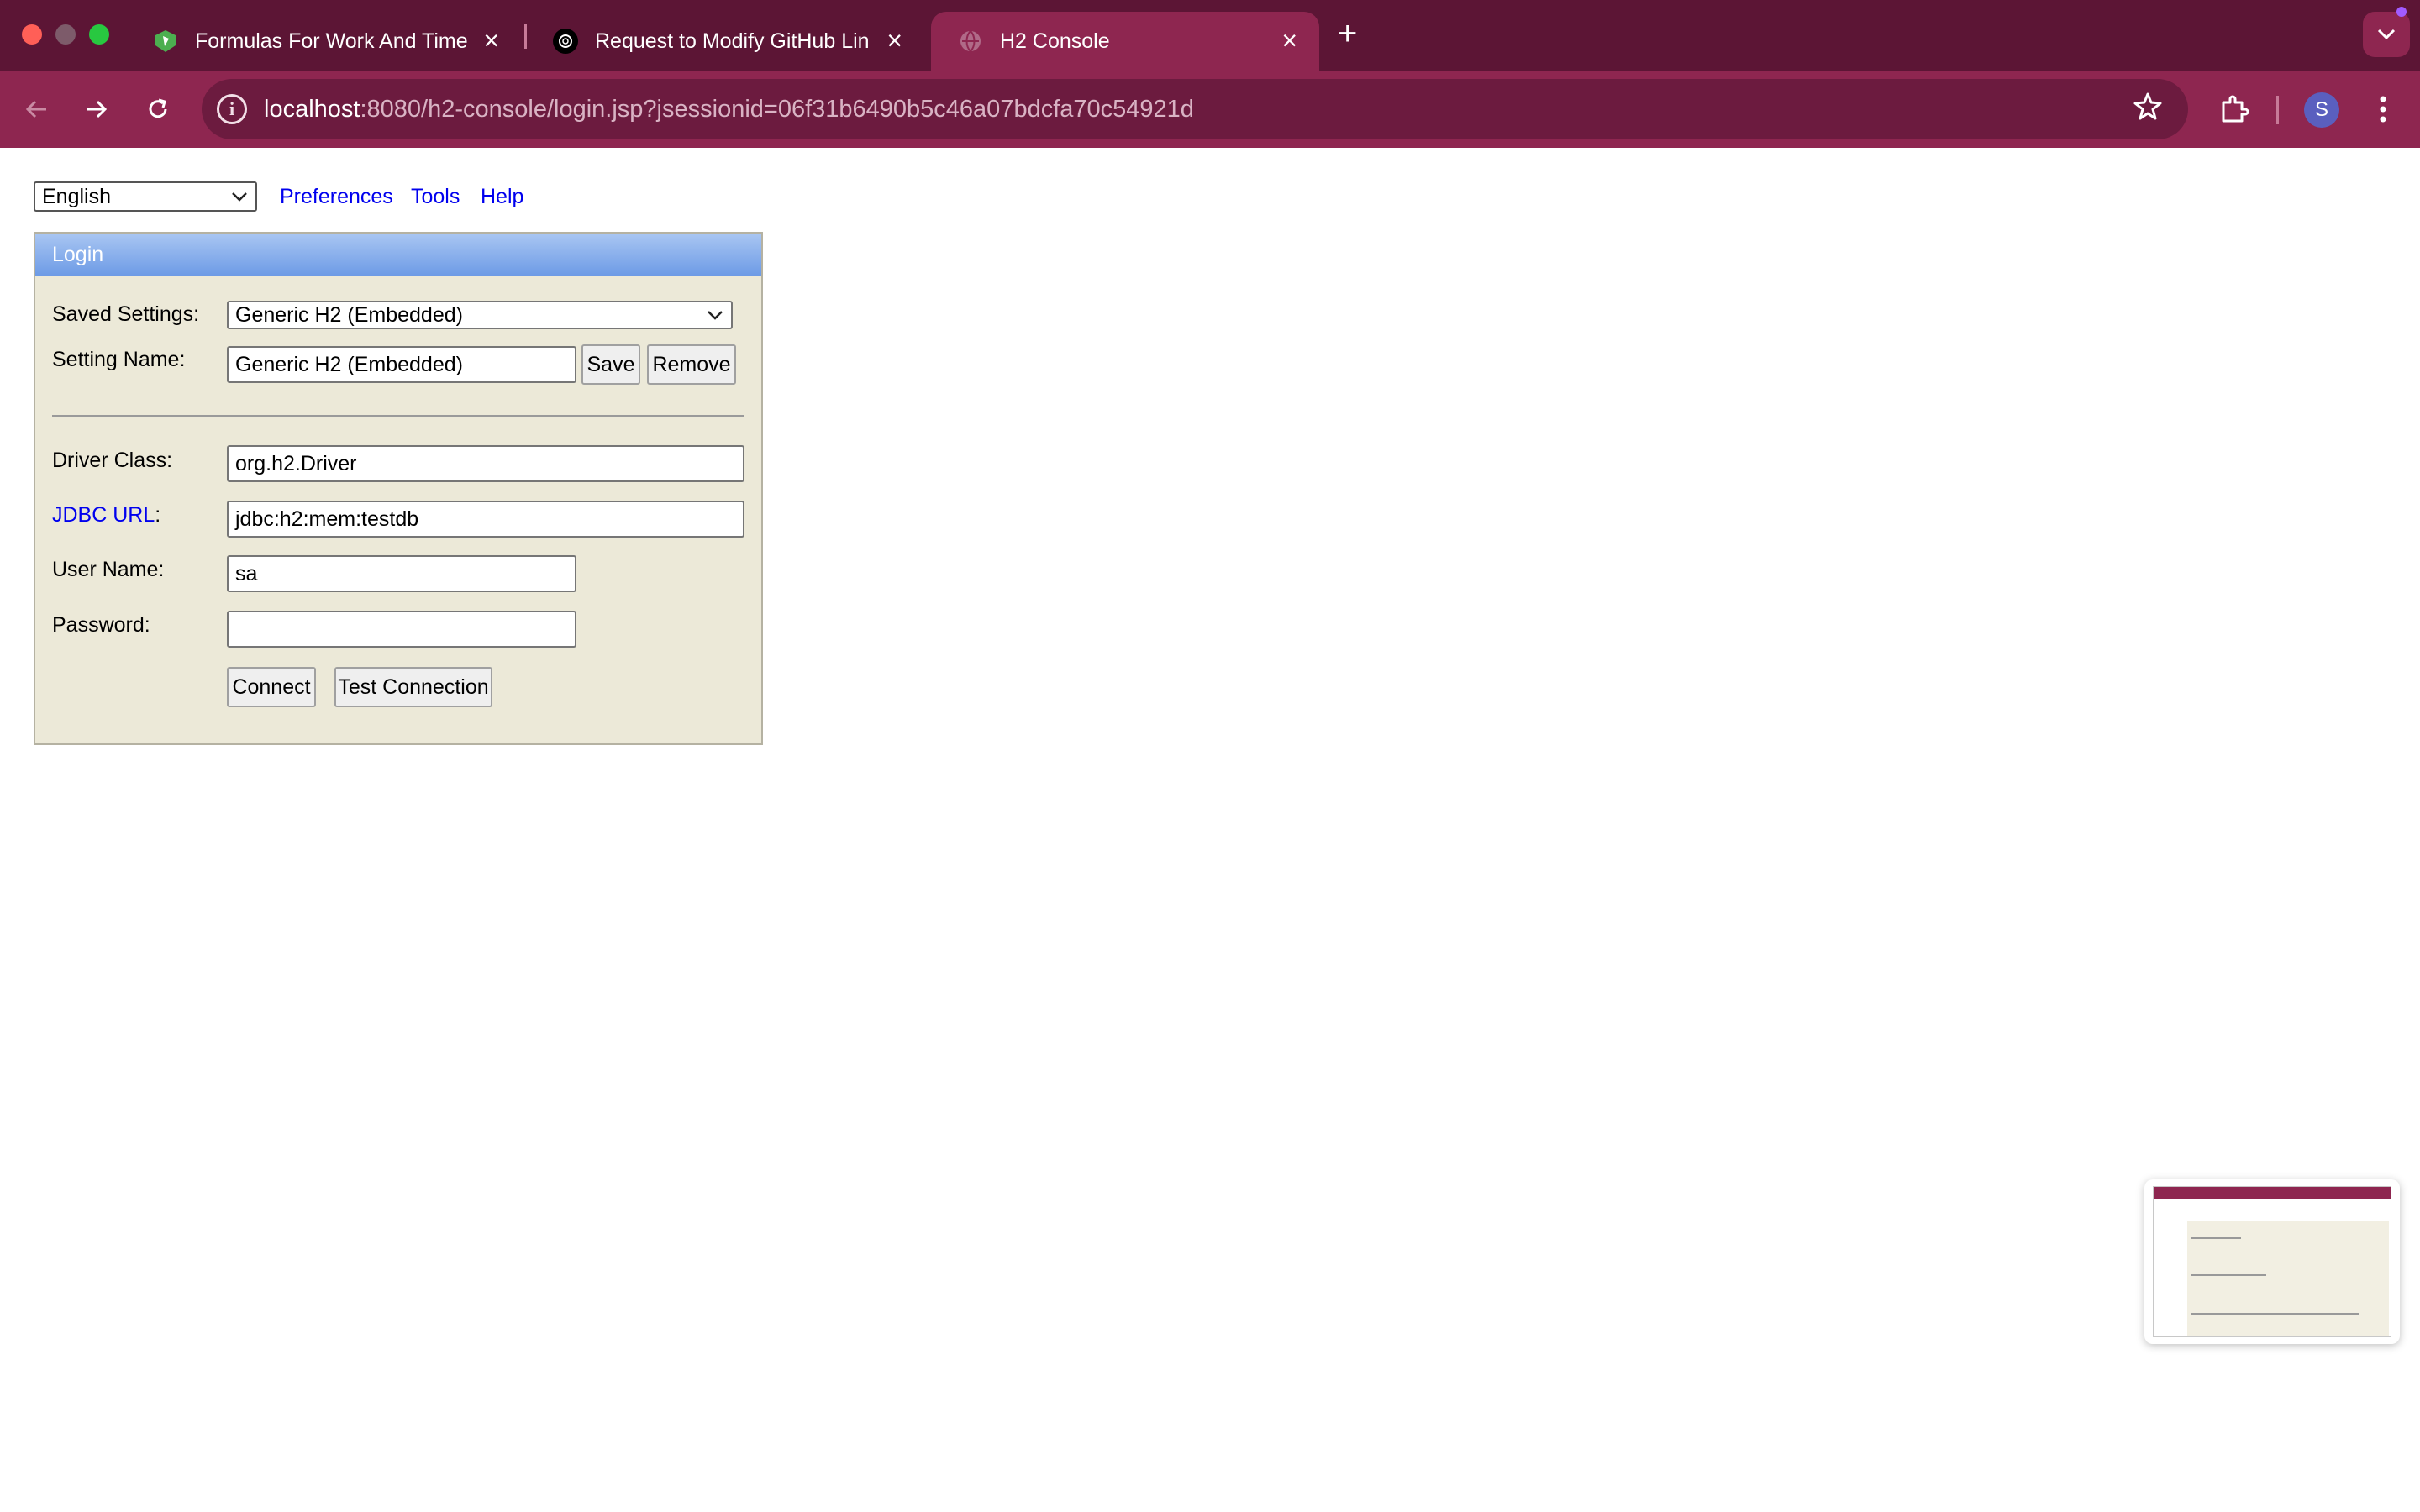 The height and width of the screenshot is (1512, 2420). I want to click on bookmark-star-icon, so click(2148, 110).